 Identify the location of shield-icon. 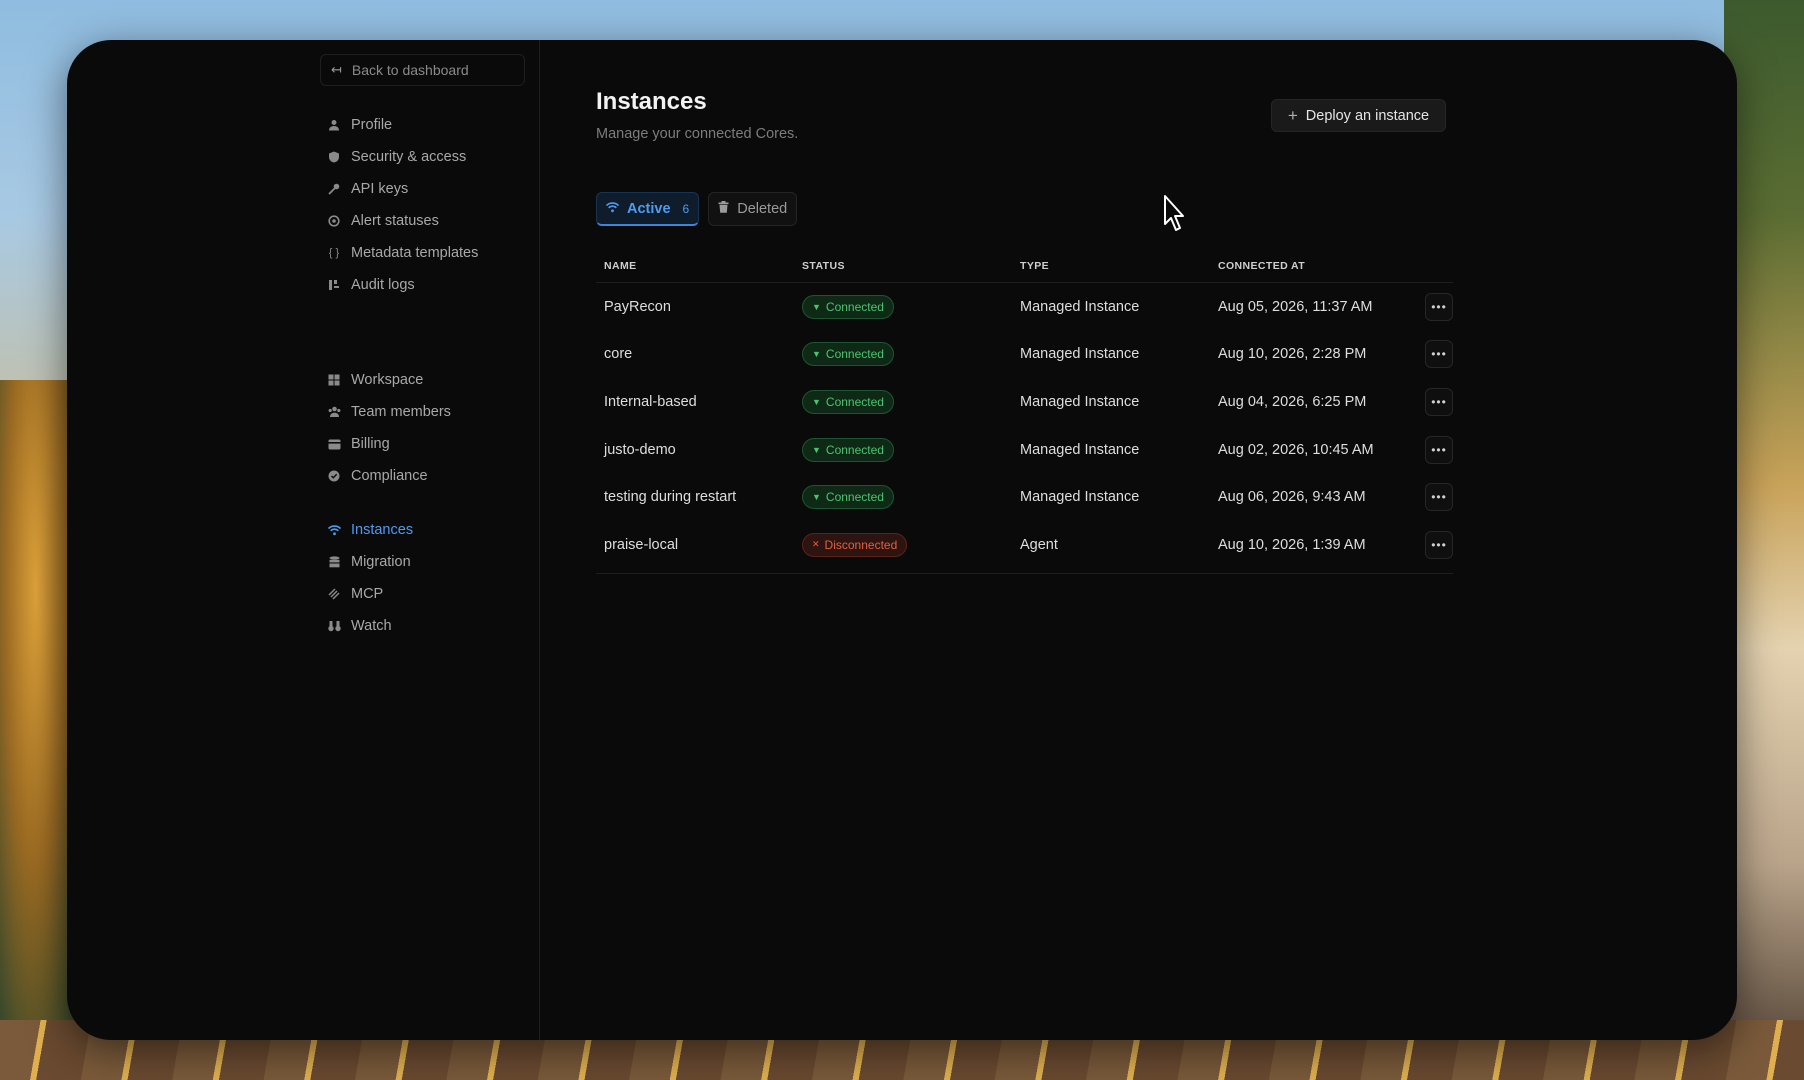
(334, 157).